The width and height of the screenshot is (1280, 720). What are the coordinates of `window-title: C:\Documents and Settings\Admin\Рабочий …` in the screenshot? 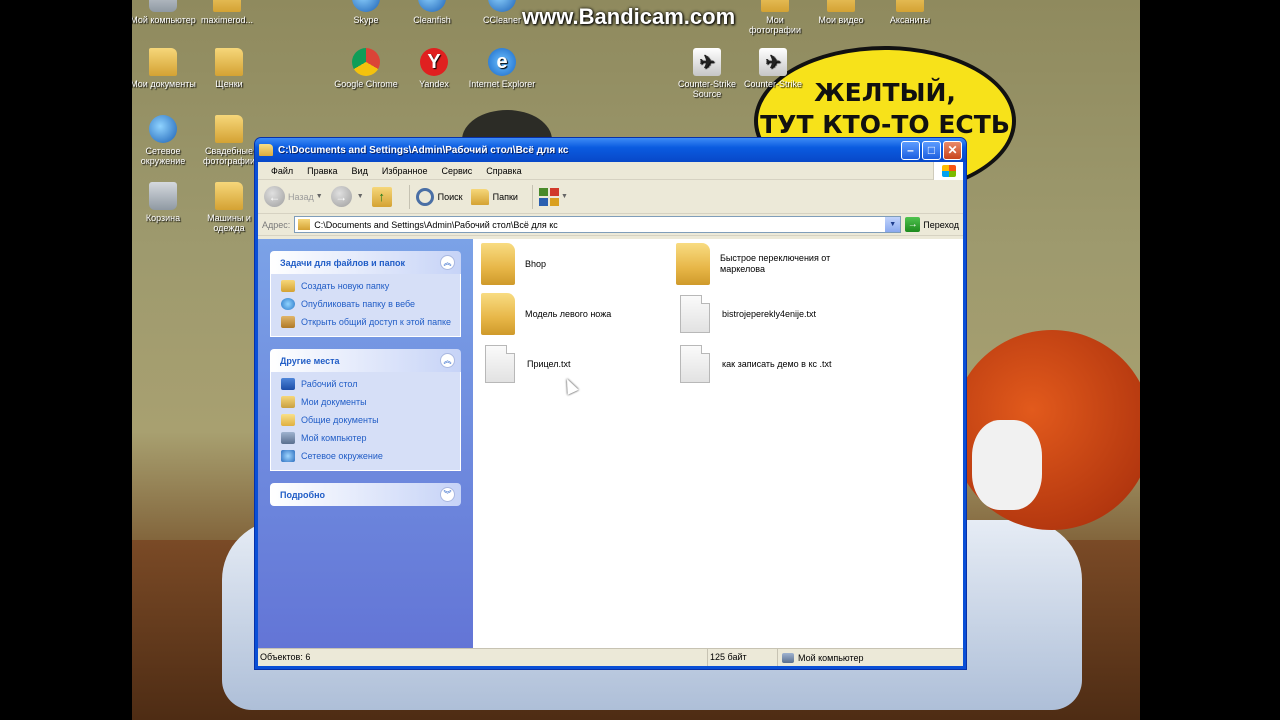 It's located at (423, 150).